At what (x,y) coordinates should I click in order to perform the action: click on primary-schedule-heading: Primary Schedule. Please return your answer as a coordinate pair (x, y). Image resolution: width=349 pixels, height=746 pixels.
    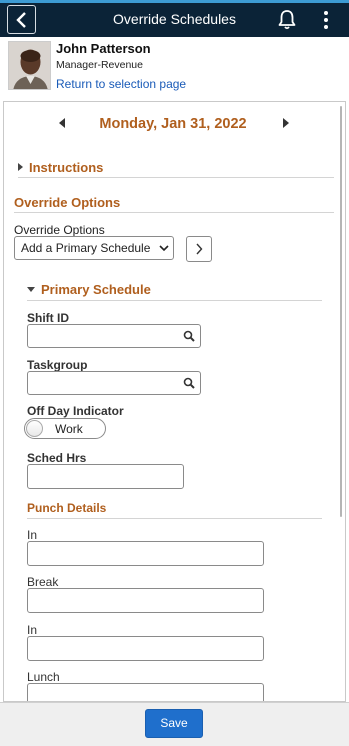
    Looking at the image, I should click on (96, 289).